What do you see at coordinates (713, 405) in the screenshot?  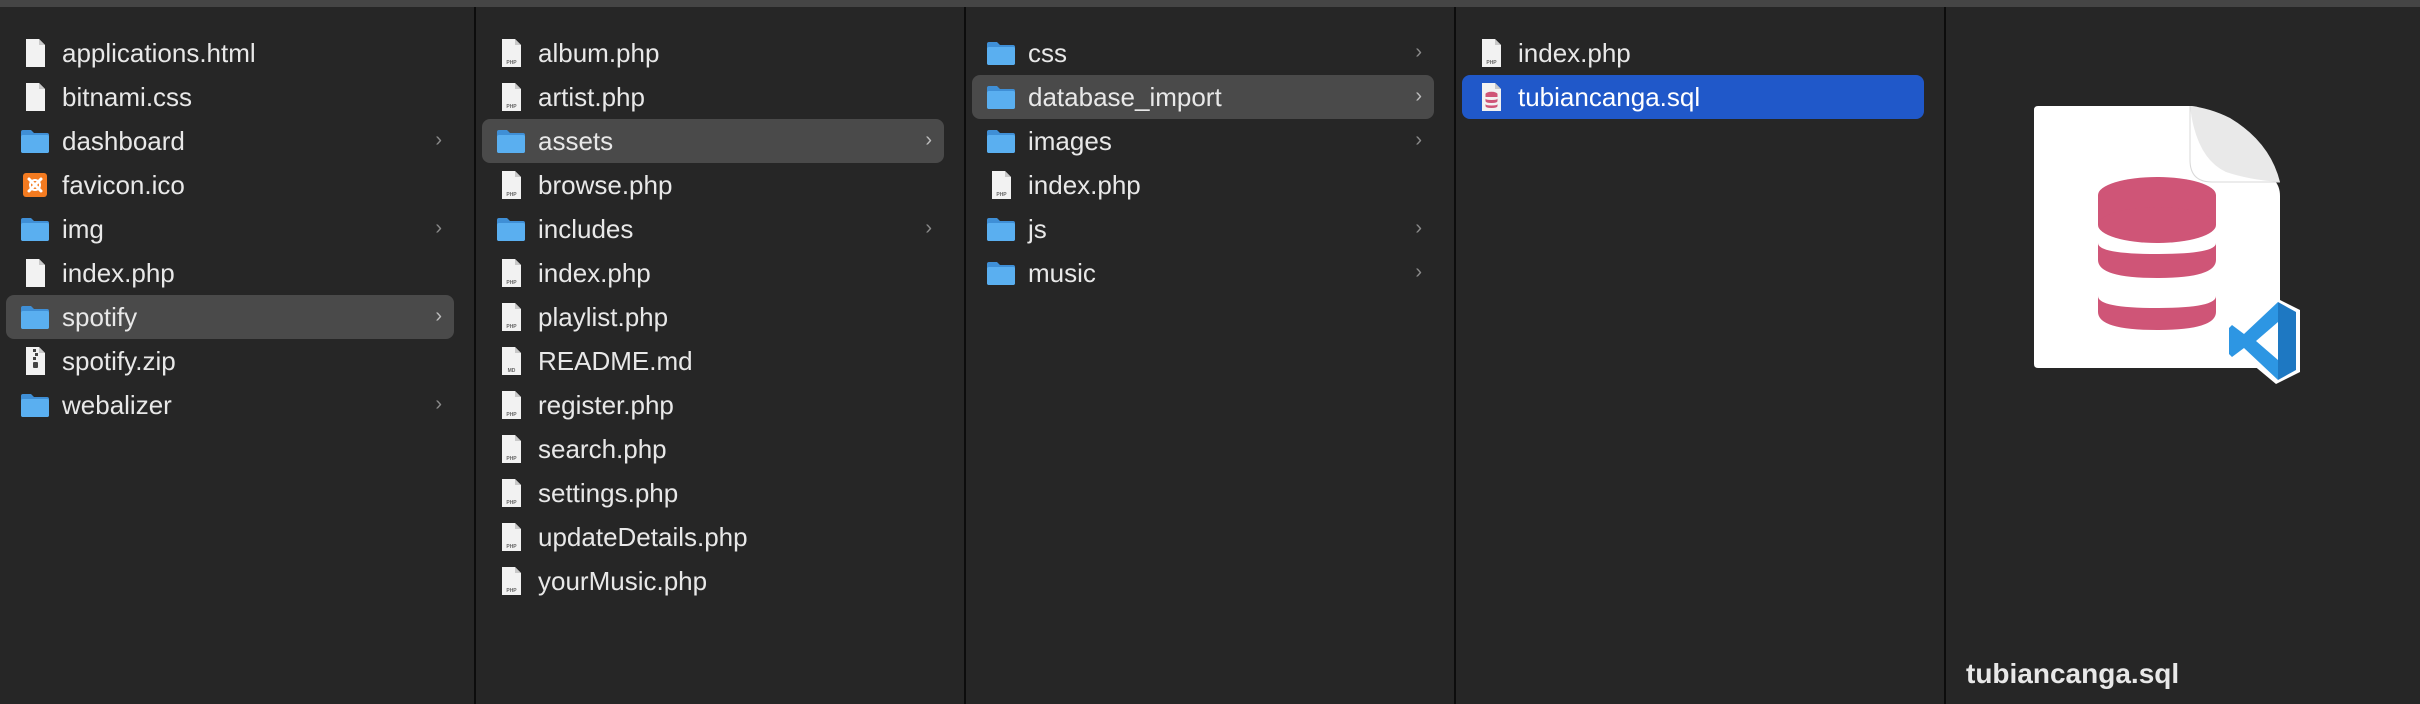 I see `file-item: PHP register.php` at bounding box center [713, 405].